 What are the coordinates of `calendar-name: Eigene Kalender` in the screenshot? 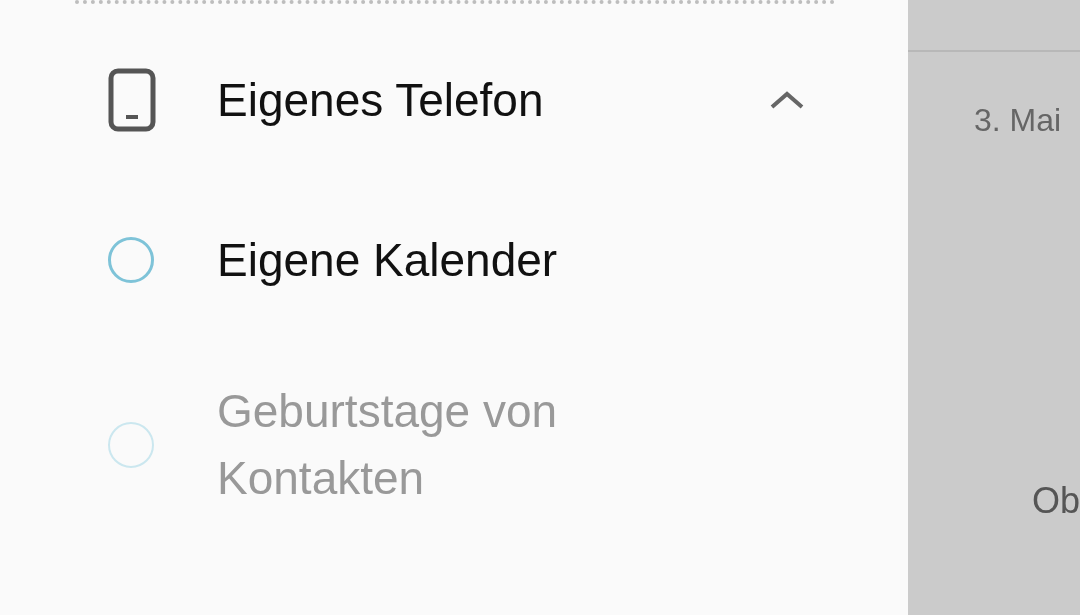 It's located at (437, 260).